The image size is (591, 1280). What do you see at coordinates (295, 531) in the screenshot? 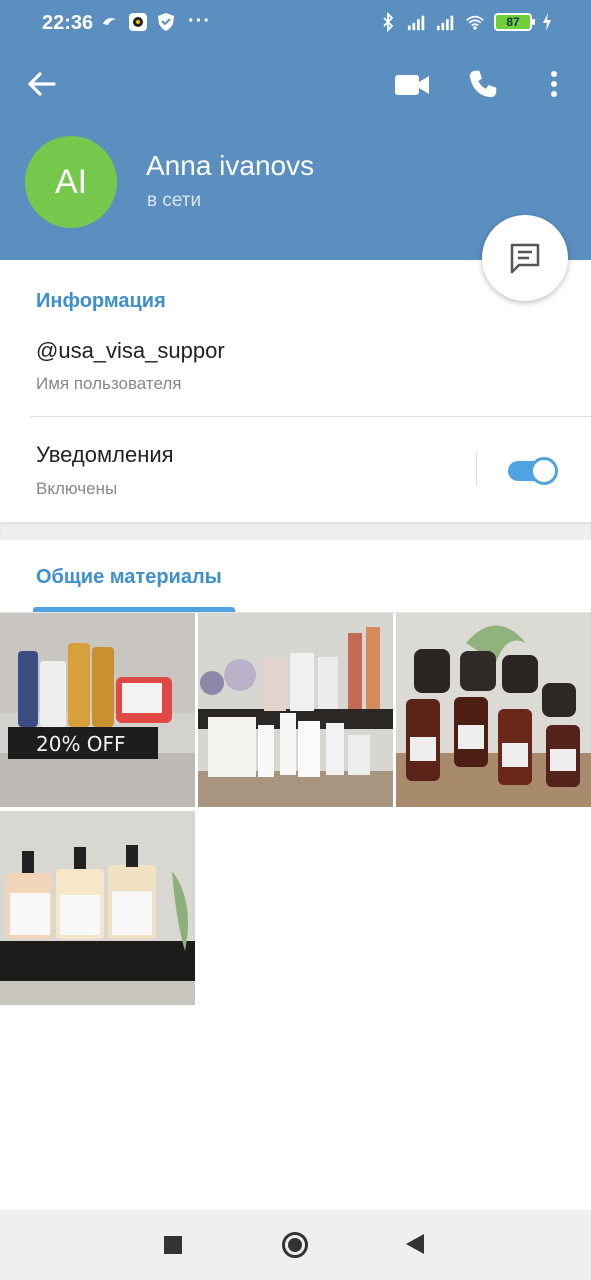
I see `section-gap` at bounding box center [295, 531].